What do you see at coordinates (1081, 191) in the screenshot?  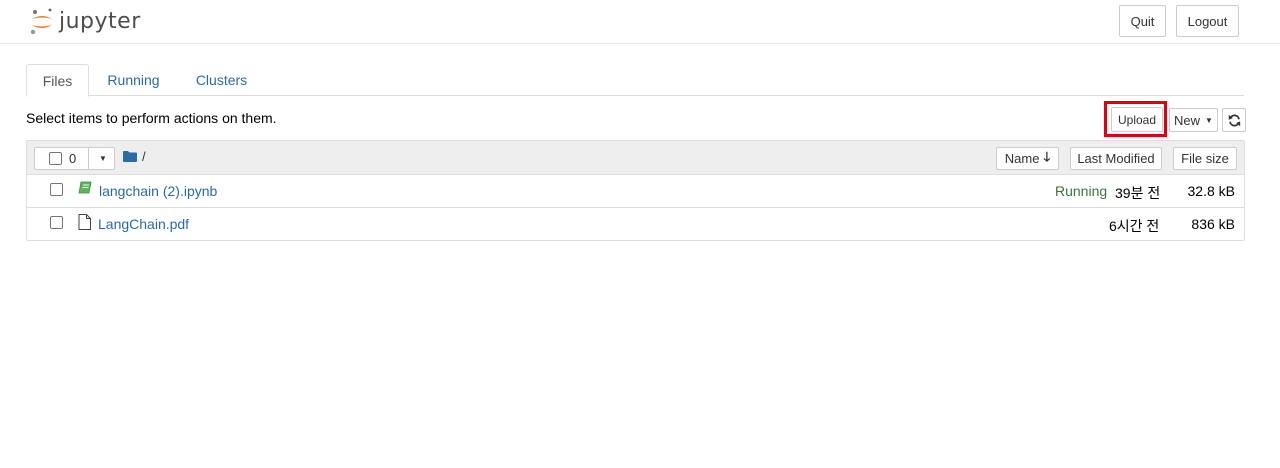 I see `running-status: Running` at bounding box center [1081, 191].